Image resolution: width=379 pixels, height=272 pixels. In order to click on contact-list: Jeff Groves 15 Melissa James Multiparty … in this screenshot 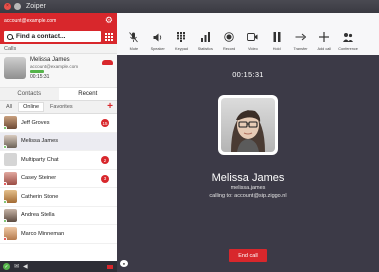, I will do `click(58, 179)`.